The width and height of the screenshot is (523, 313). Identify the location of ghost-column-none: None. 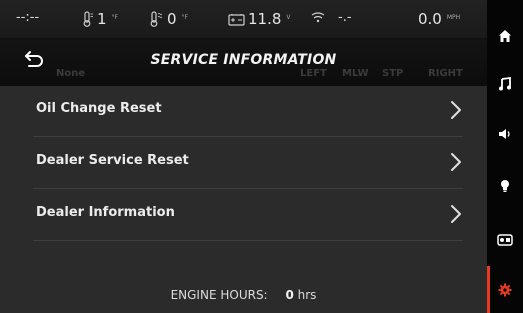
(71, 73).